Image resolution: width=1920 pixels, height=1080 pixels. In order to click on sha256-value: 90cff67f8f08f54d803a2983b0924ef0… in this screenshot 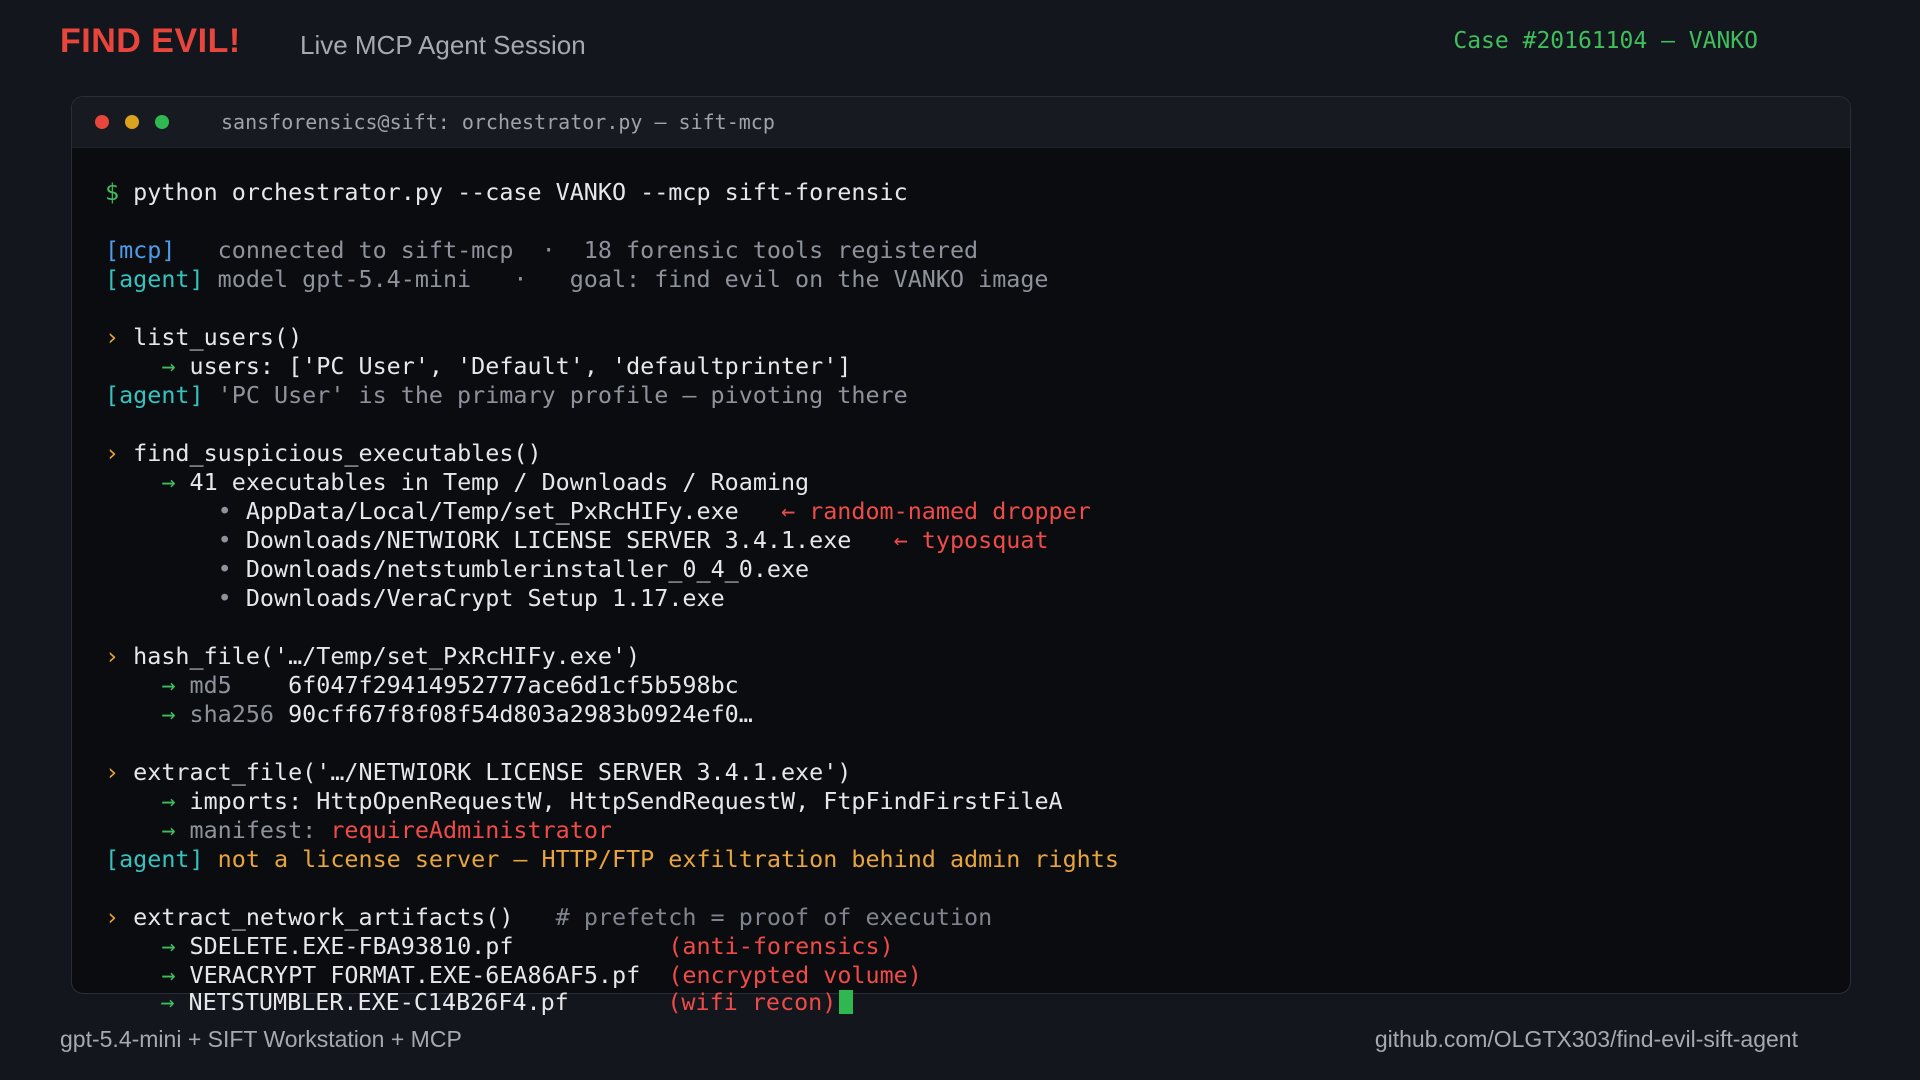, I will do `click(513, 714)`.